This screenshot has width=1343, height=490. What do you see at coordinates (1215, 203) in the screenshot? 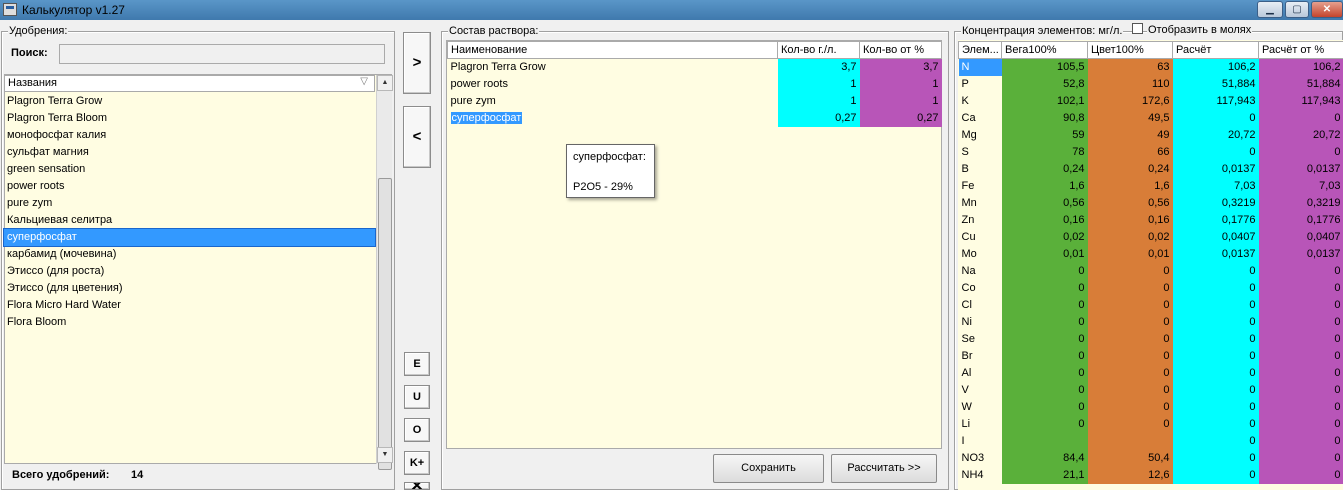
I see `conc-calc-cell: 0,3219` at bounding box center [1215, 203].